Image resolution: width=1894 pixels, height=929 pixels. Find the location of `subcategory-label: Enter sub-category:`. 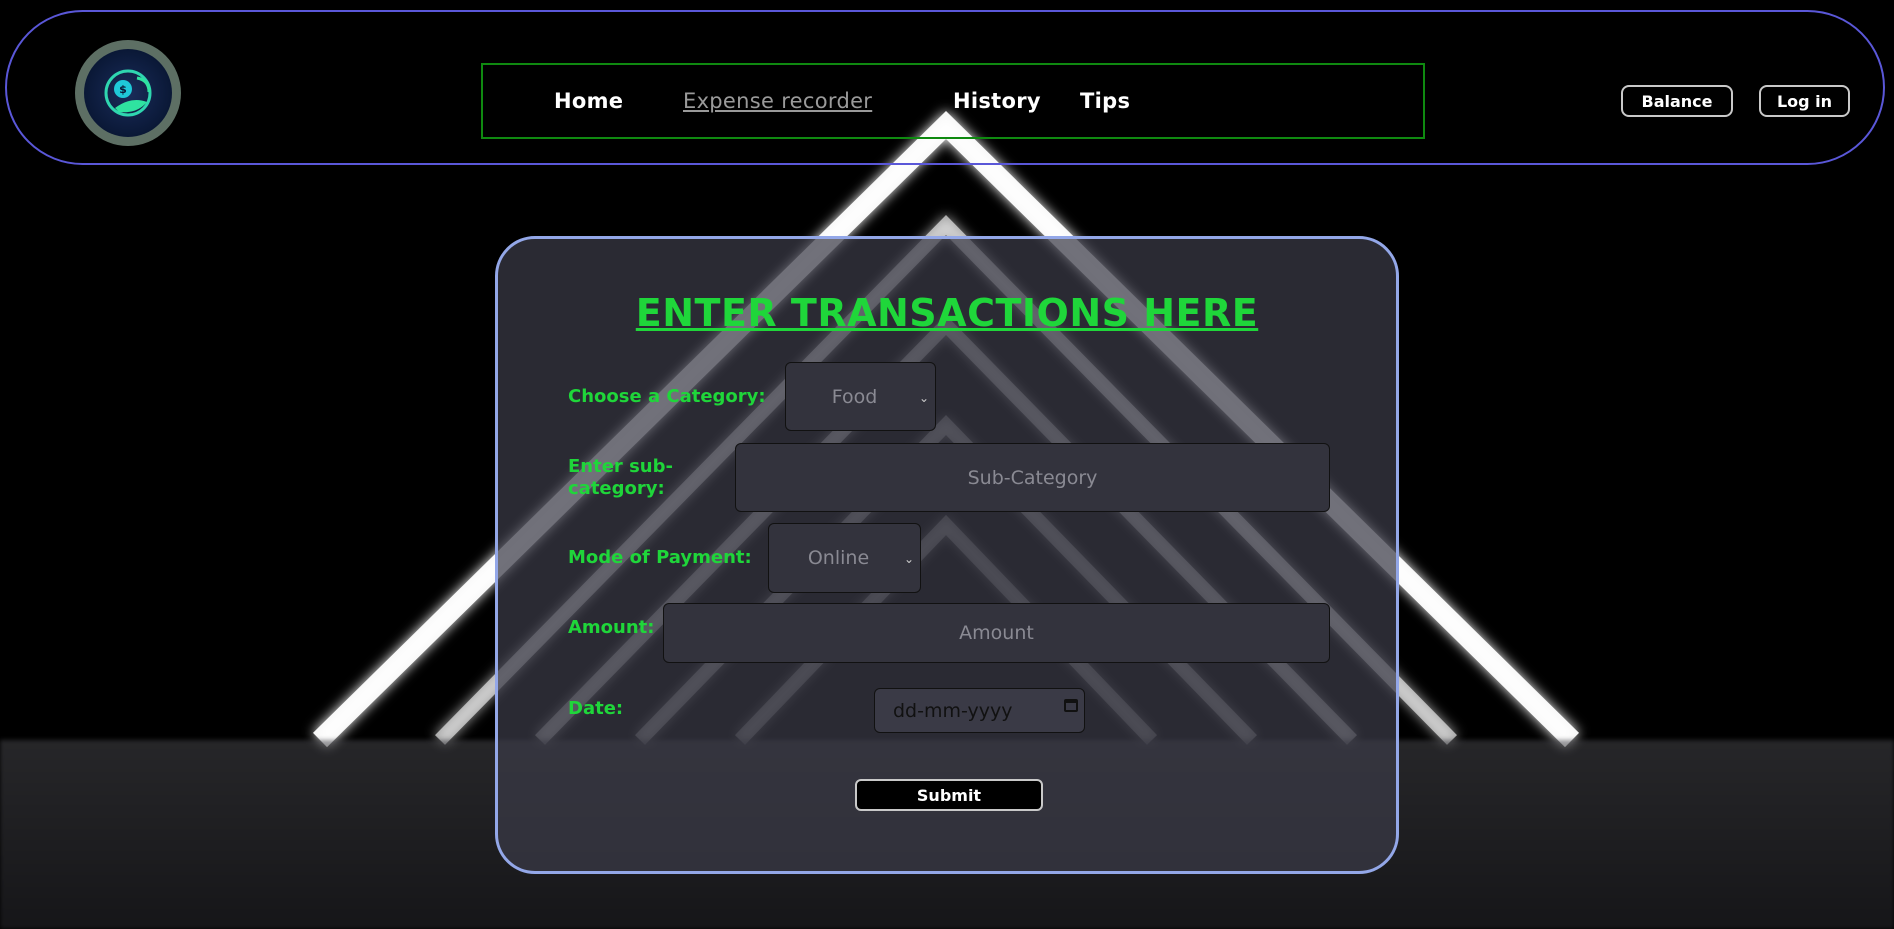

subcategory-label: Enter sub-category: is located at coordinates (620, 477).